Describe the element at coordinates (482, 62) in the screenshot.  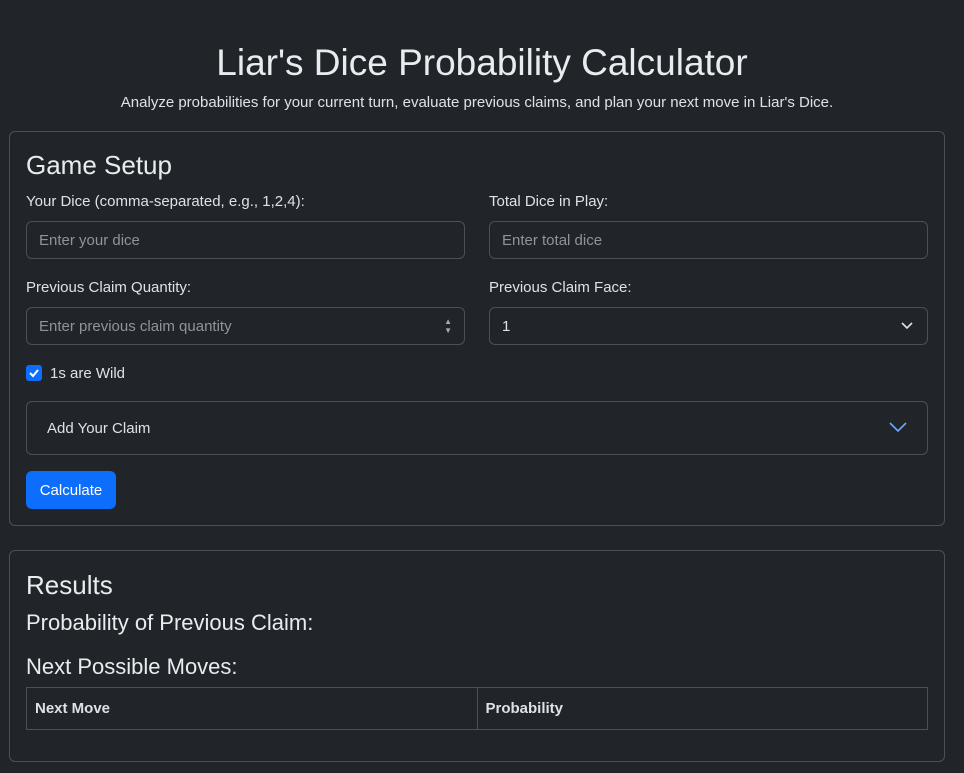
I see `page-title: Liar's Dice Probability Calculator` at that location.